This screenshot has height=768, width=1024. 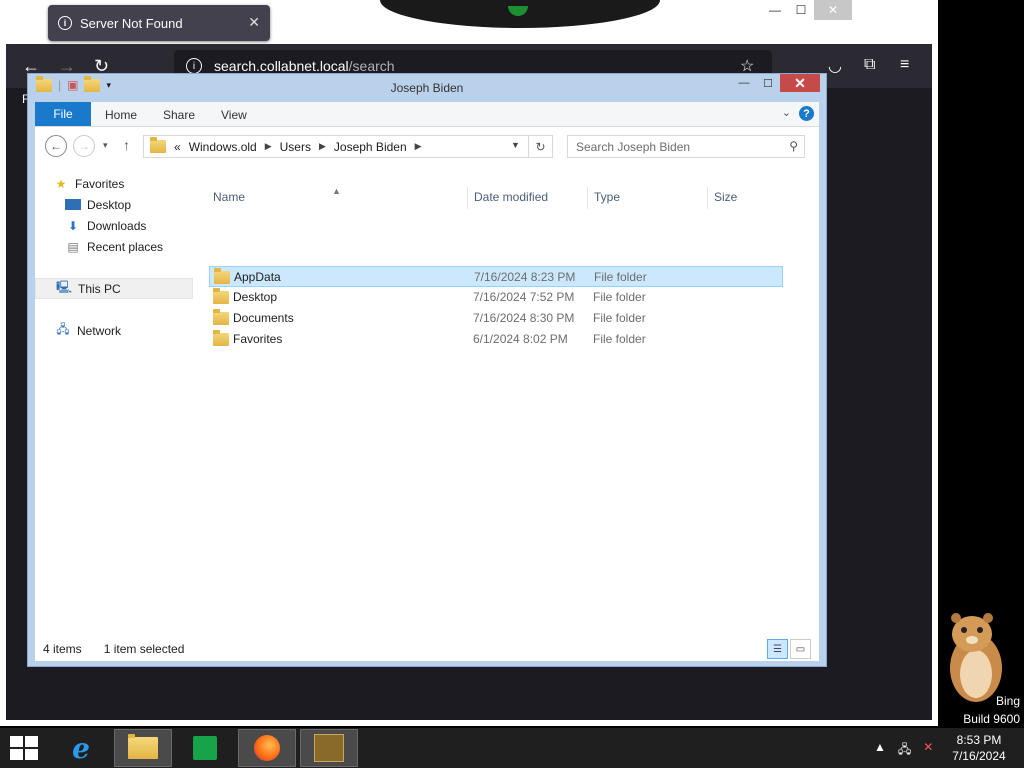 I want to click on breadcrumb-overflow: «, so click(x=177, y=147).